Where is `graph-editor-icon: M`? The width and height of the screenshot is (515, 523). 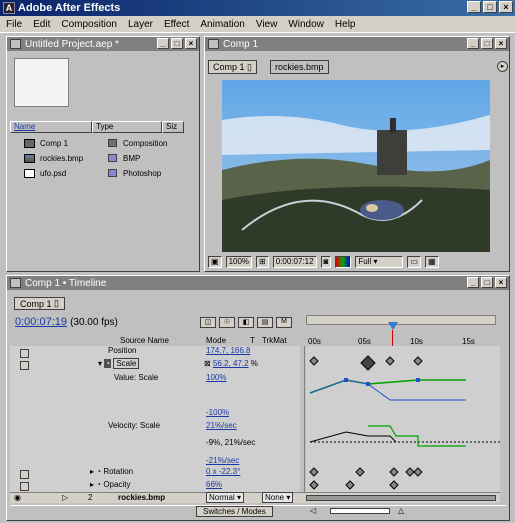
graph-editor-icon: M is located at coordinates (284, 322).